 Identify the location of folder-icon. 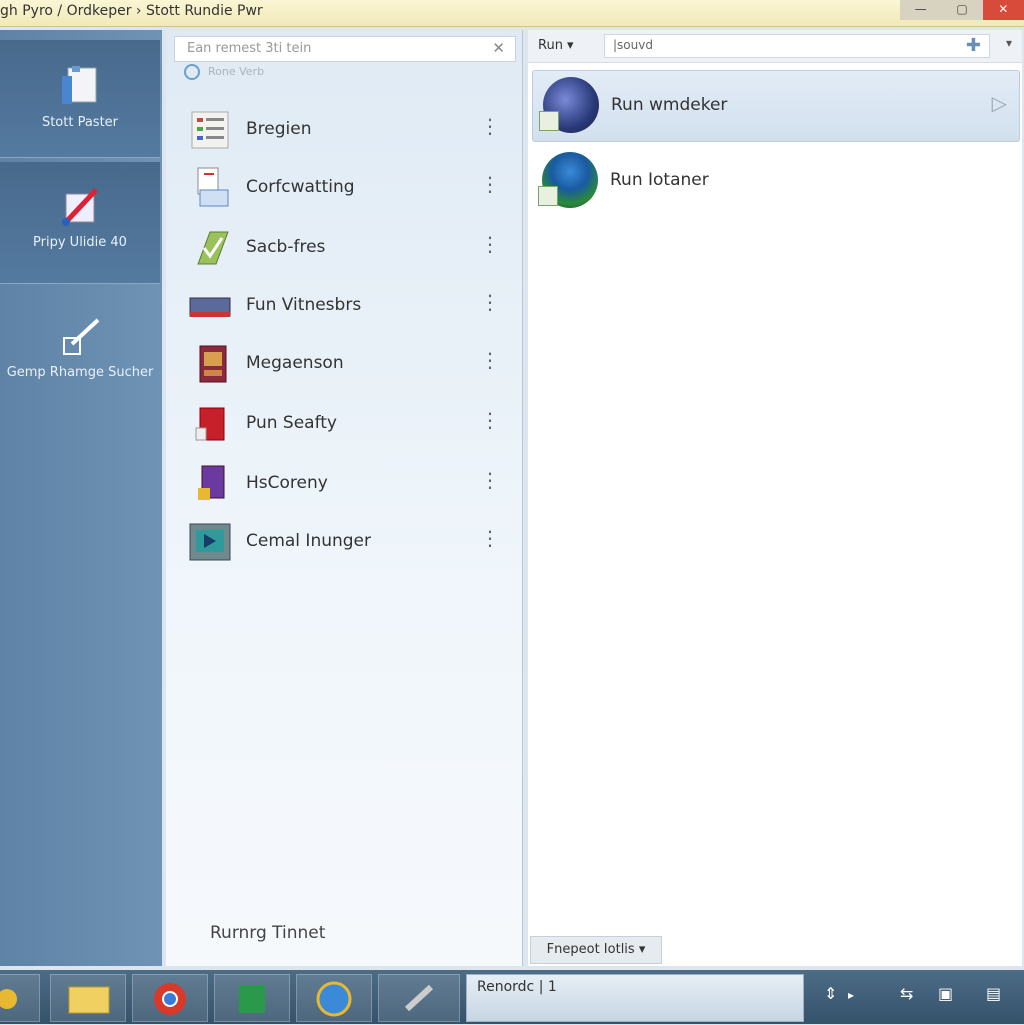
(88, 998).